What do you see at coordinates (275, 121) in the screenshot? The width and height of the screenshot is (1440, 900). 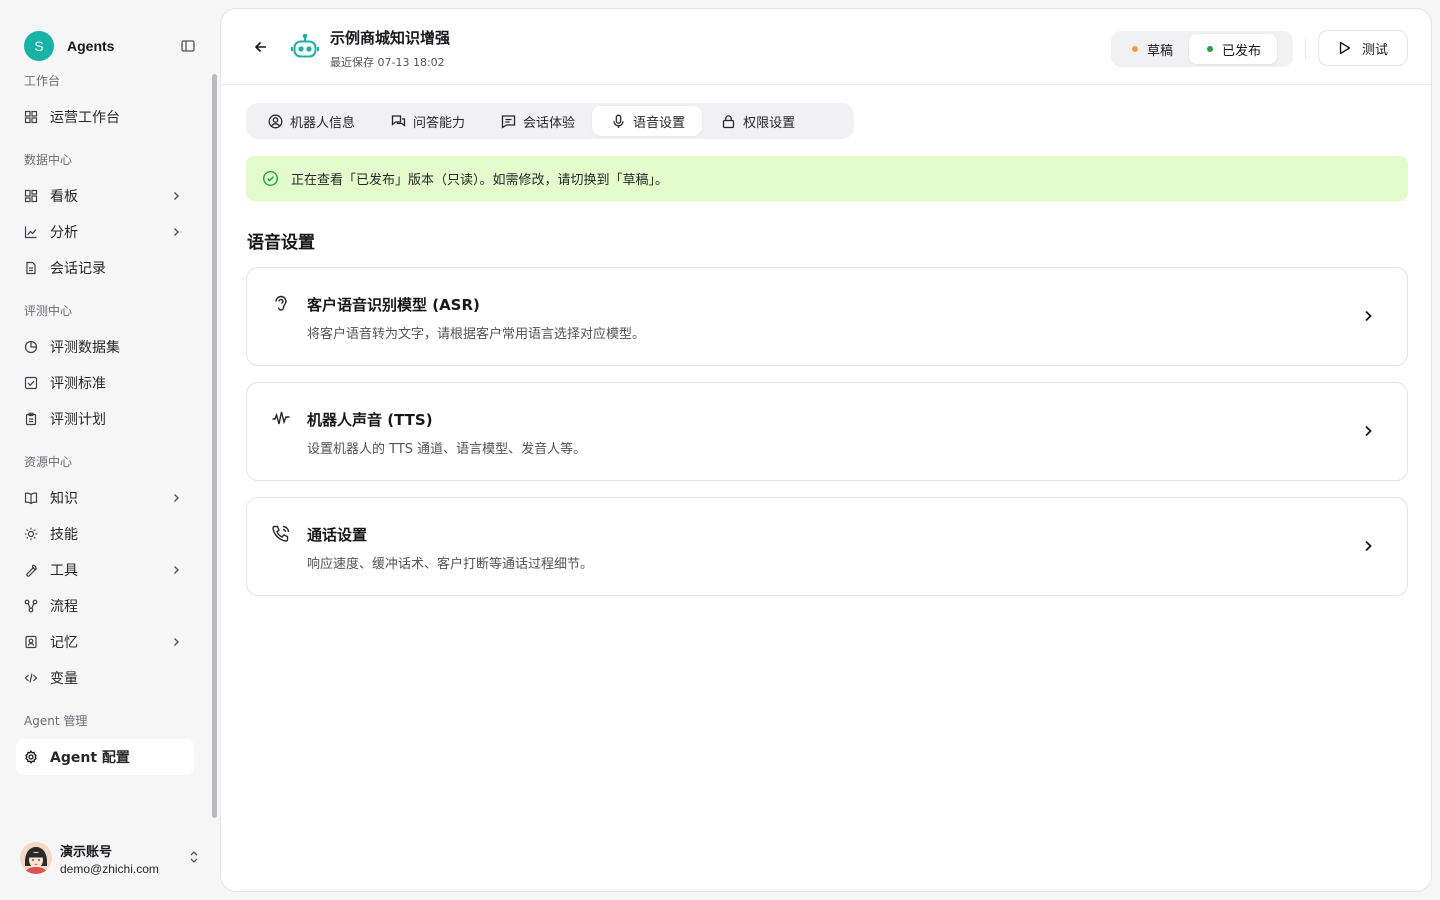 I see `user-circle-icon` at bounding box center [275, 121].